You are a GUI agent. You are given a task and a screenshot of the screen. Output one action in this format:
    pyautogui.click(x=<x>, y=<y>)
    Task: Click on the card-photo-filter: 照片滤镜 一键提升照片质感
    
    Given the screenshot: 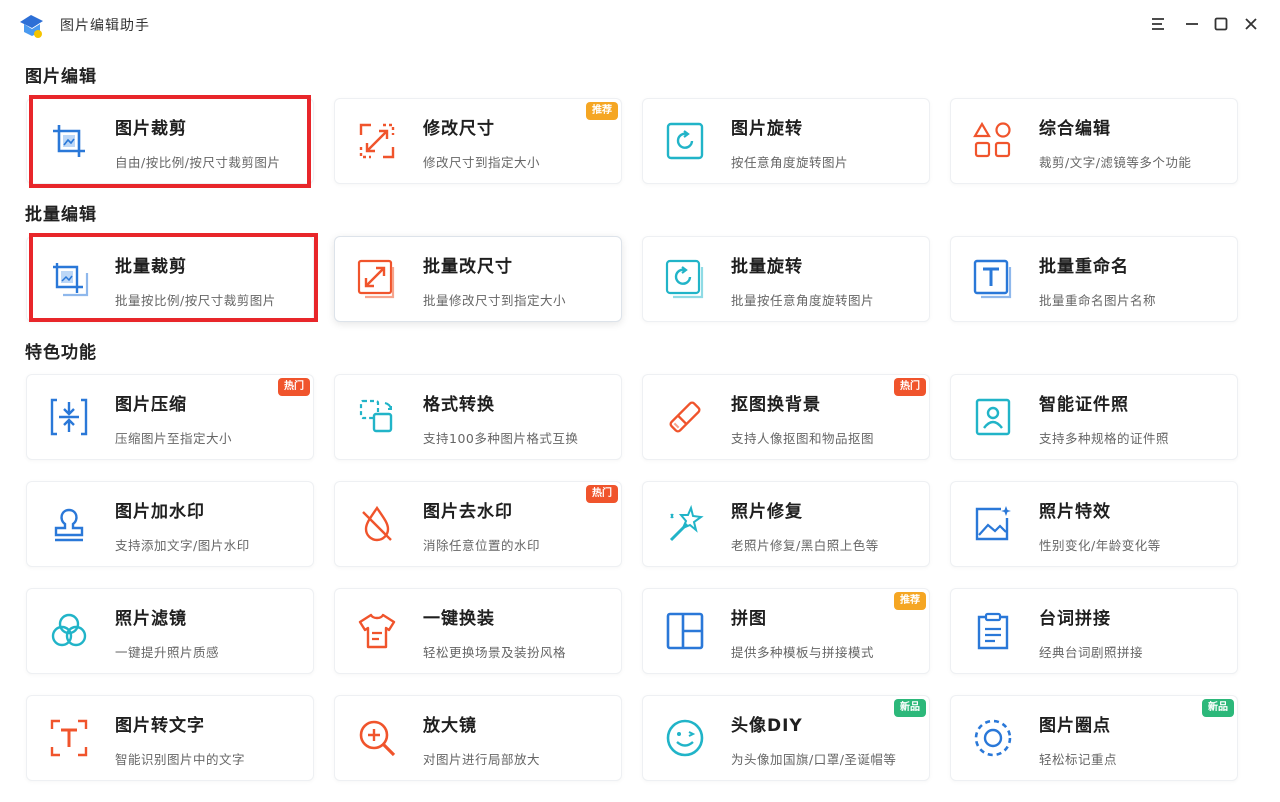 What is the action you would take?
    pyautogui.click(x=170, y=631)
    